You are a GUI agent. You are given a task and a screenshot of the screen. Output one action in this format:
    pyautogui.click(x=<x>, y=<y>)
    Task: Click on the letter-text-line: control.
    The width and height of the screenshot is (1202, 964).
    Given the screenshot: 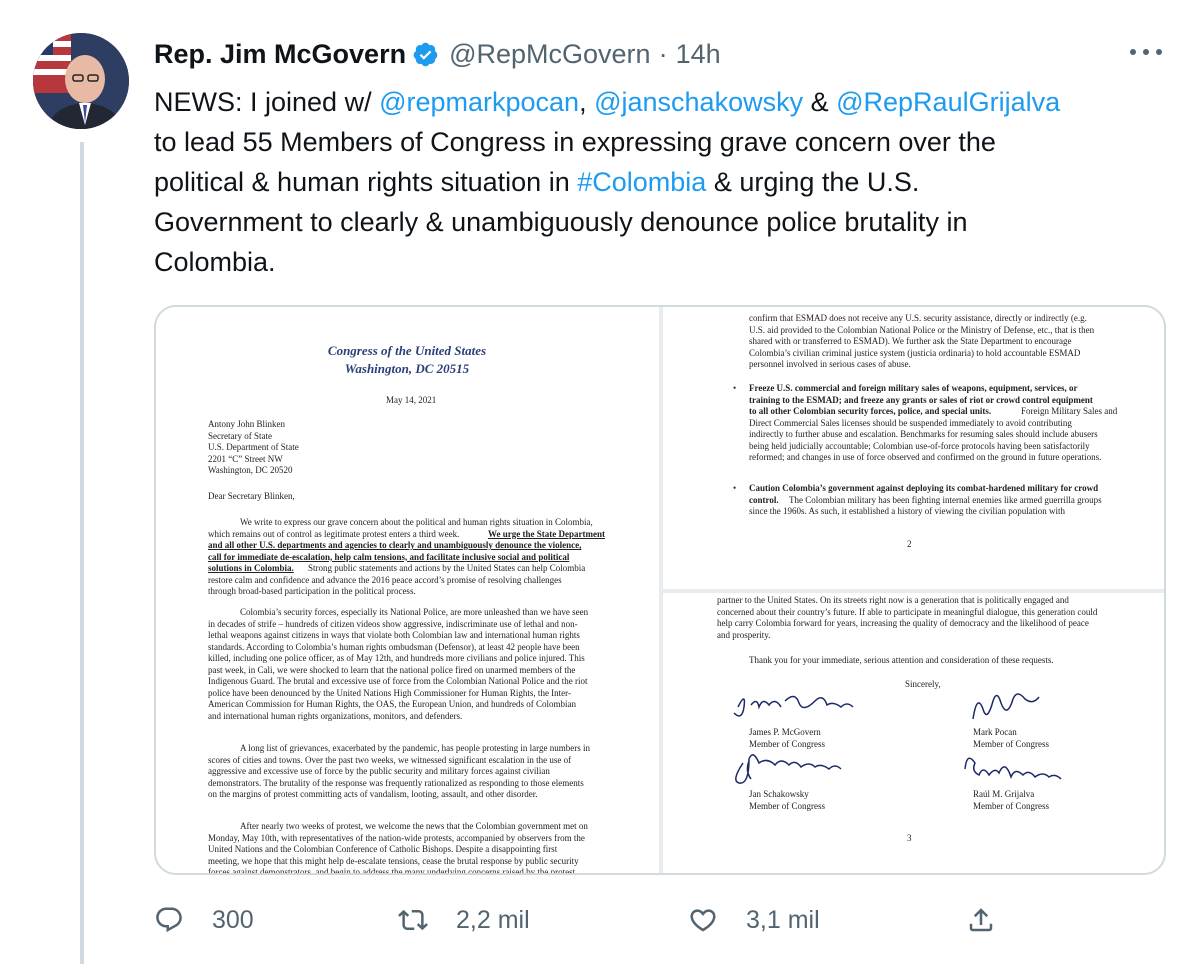 What is the action you would take?
    pyautogui.click(x=764, y=499)
    